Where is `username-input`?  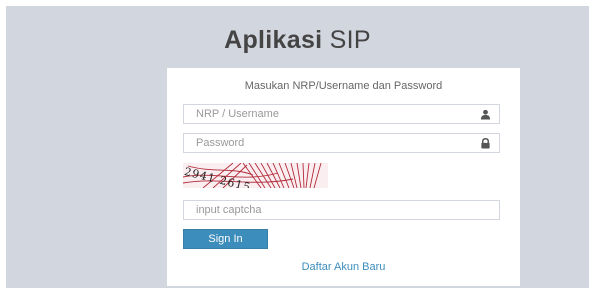
username-input is located at coordinates (341, 114).